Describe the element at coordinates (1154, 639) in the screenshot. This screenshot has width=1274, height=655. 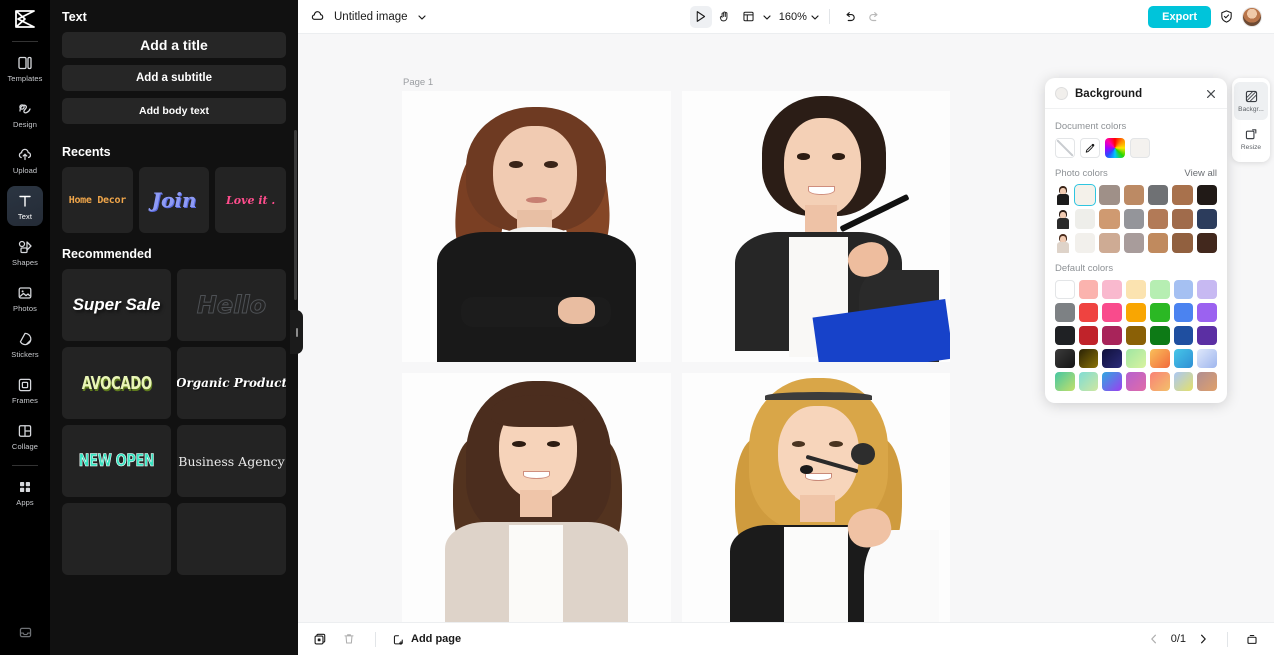
I see `chevron-left-icon` at that location.